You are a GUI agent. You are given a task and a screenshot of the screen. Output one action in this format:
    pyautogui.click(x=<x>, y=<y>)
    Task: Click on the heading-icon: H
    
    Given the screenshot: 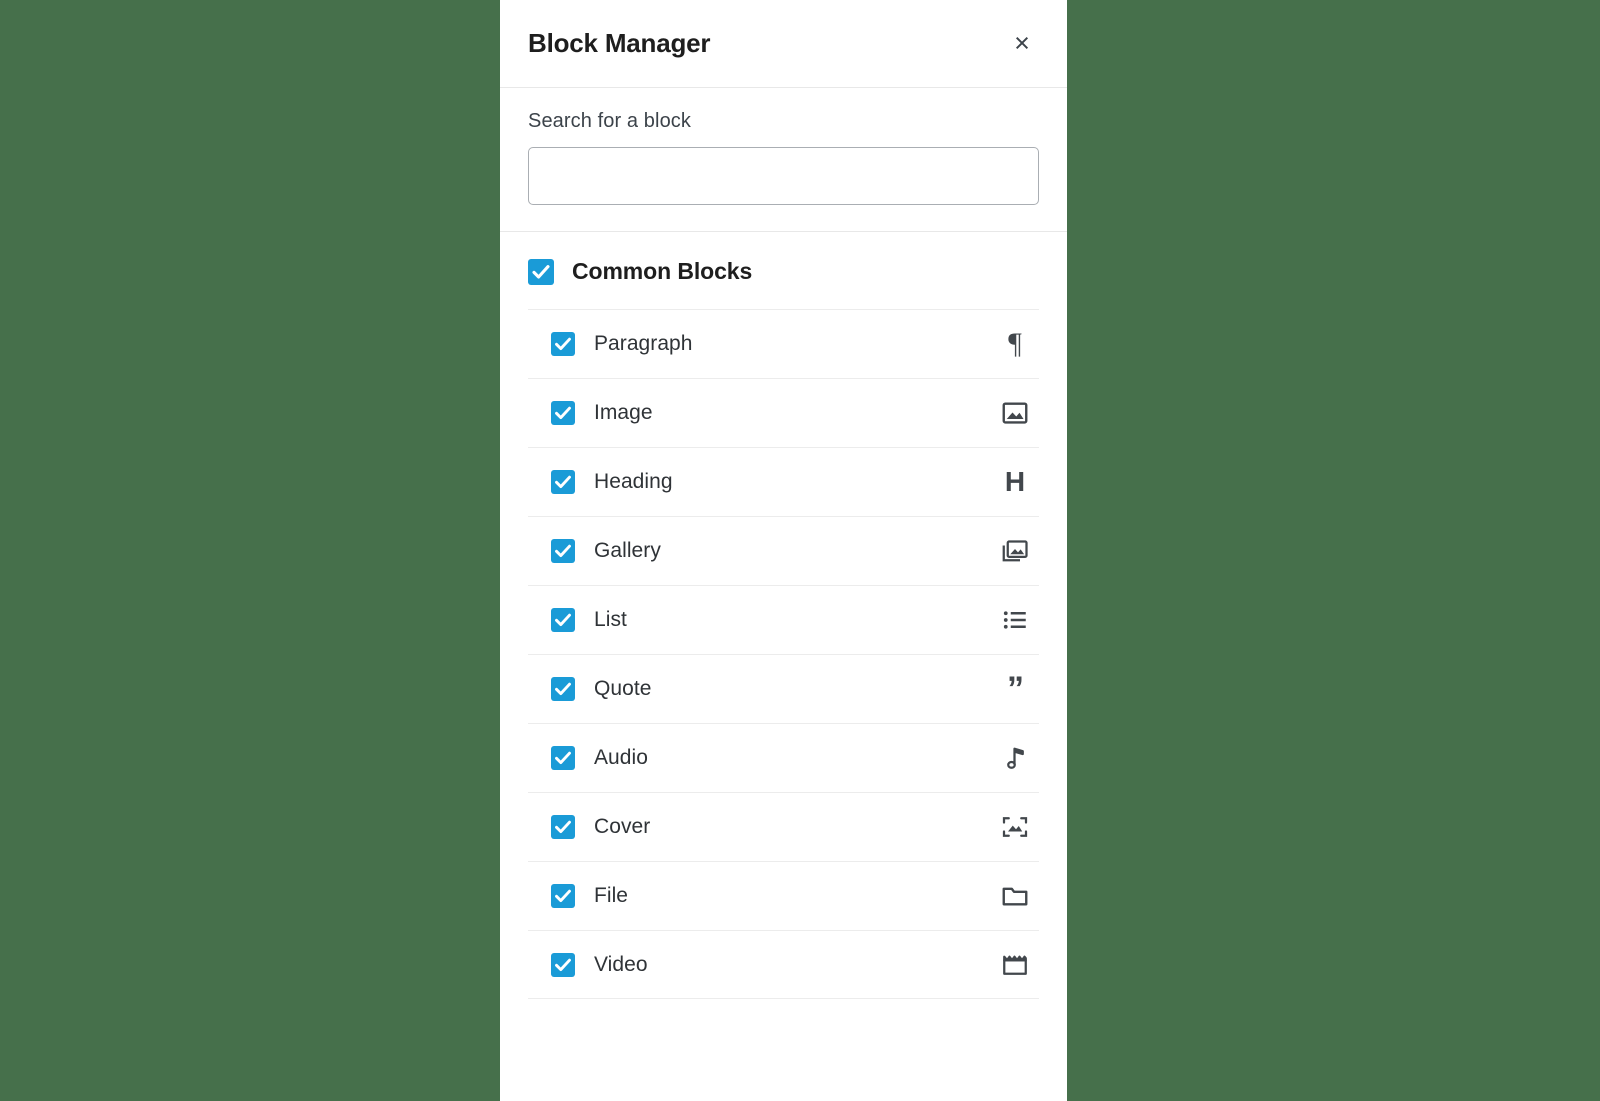 What is the action you would take?
    pyautogui.click(x=1015, y=481)
    